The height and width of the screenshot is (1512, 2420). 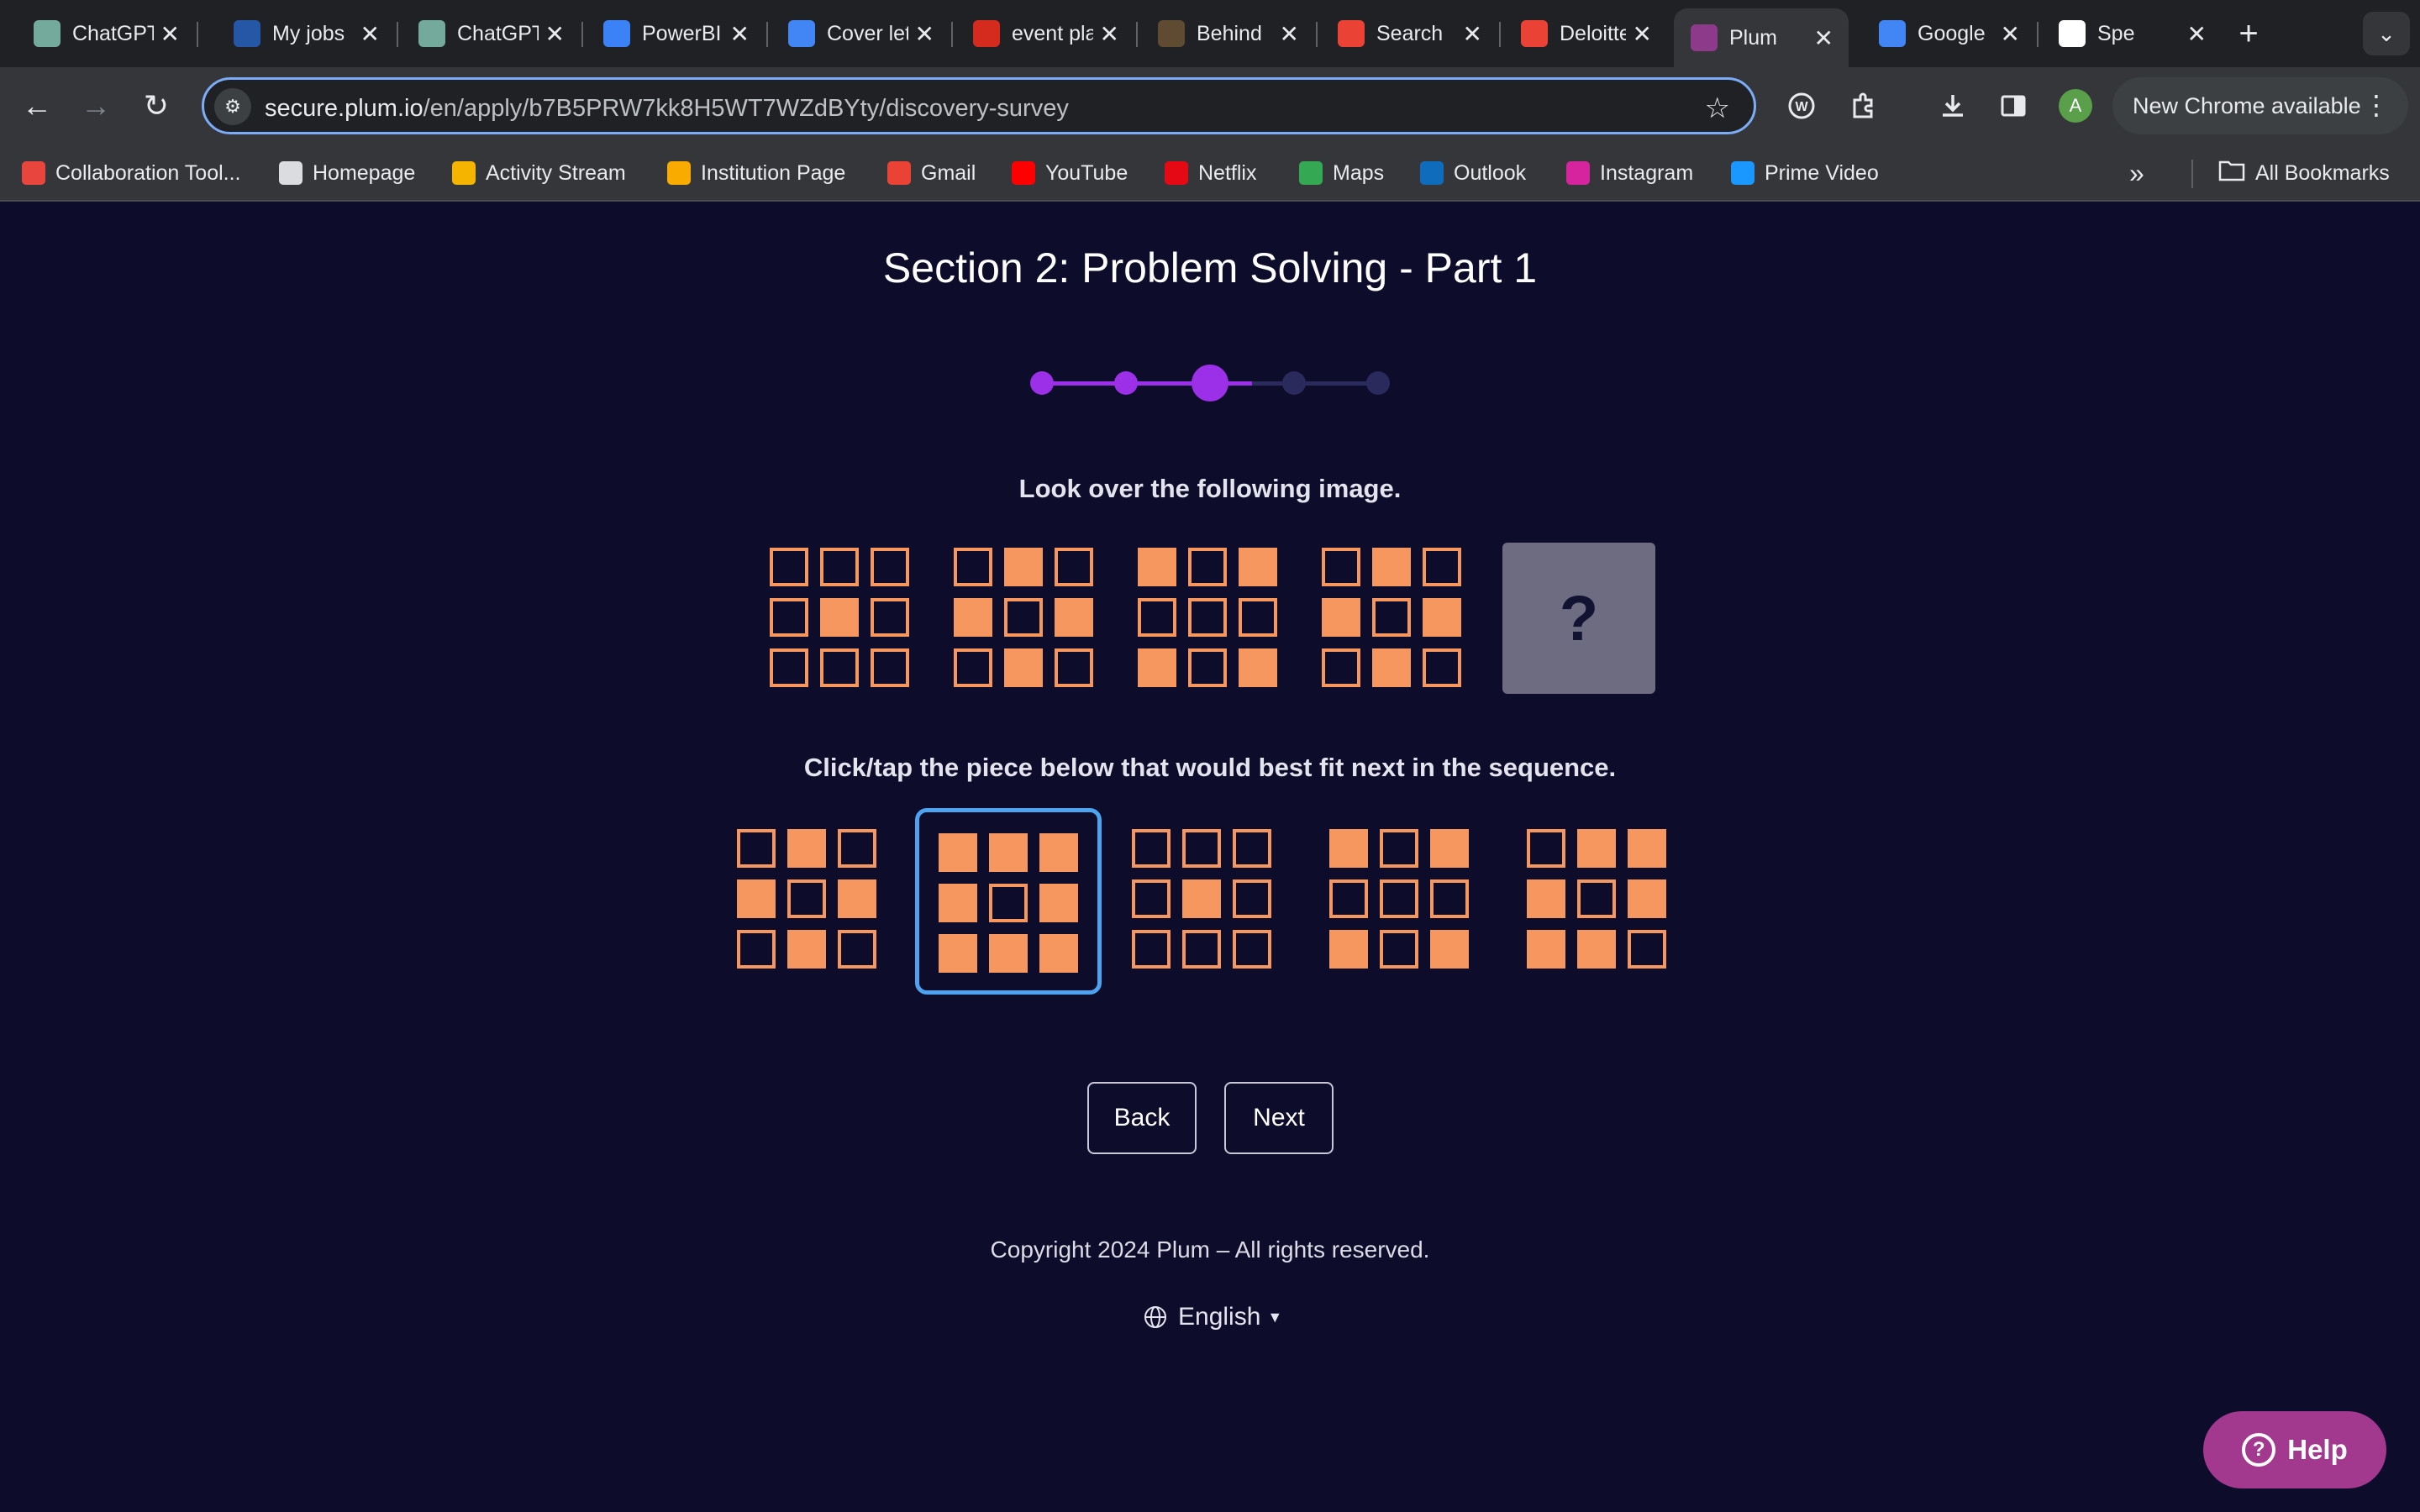 What do you see at coordinates (2116, 33) in the screenshot?
I see `tab-label: Spe` at bounding box center [2116, 33].